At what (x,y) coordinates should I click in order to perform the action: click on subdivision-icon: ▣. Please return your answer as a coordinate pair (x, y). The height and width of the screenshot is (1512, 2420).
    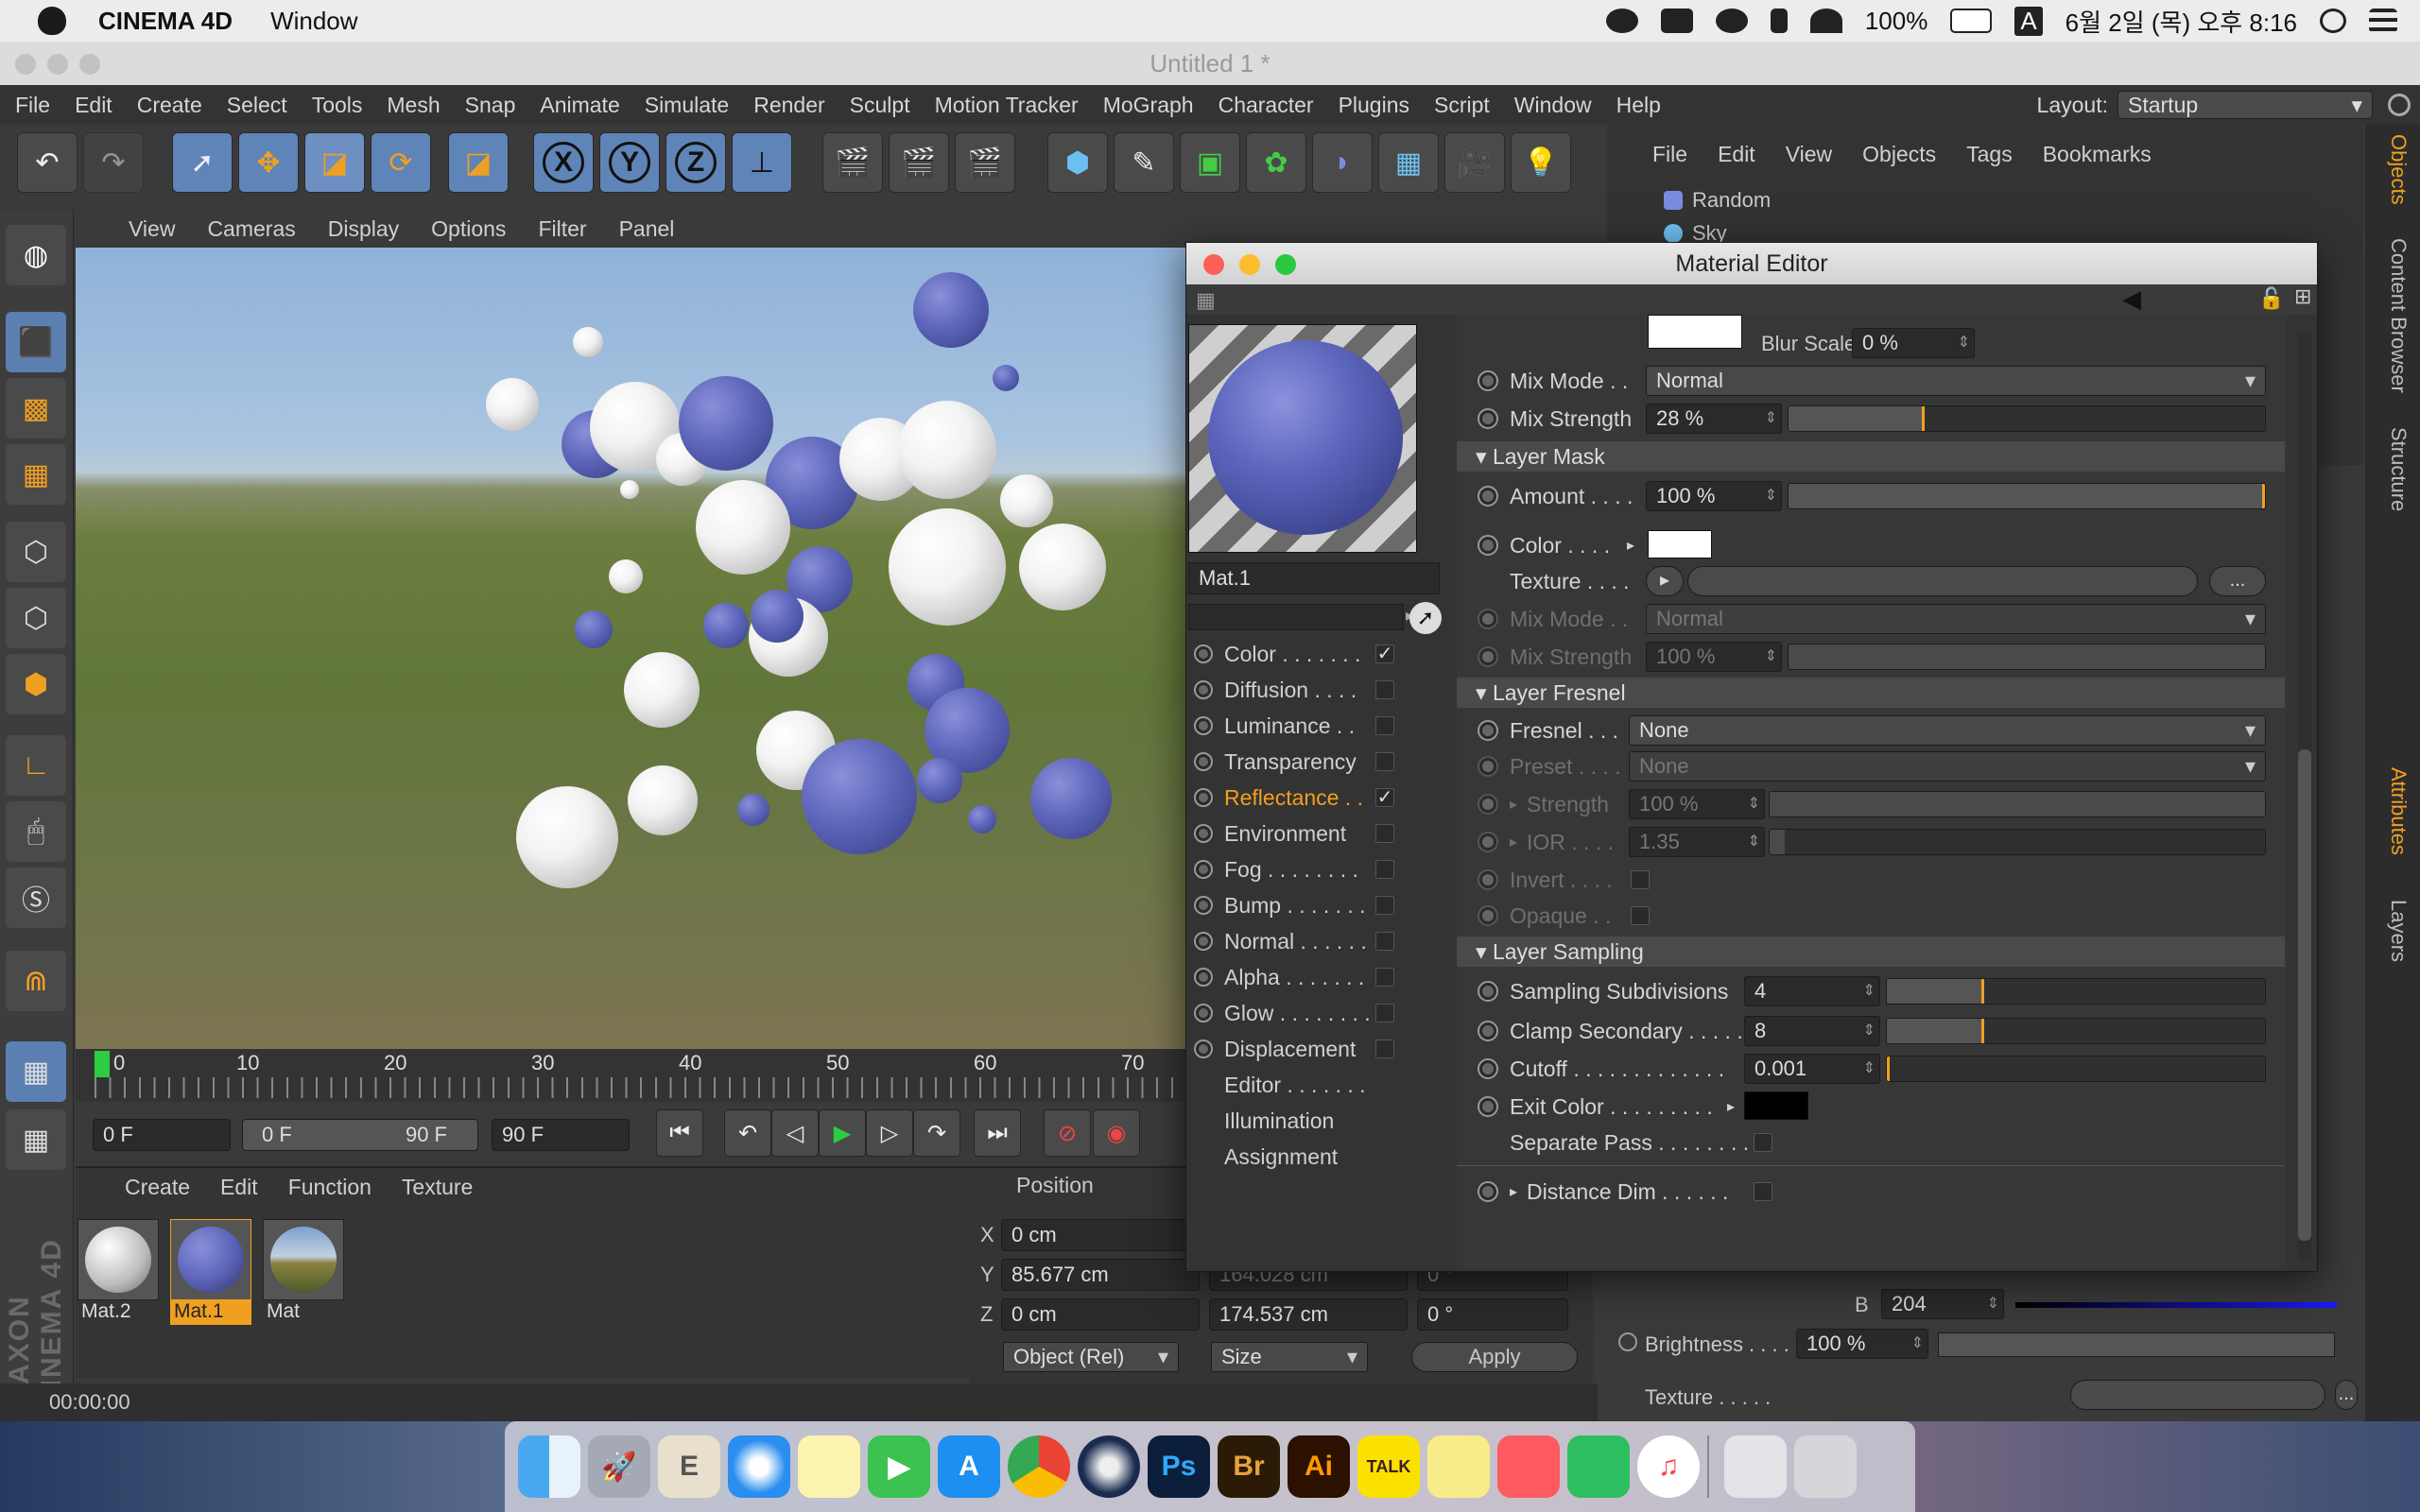
    Looking at the image, I should click on (1210, 162).